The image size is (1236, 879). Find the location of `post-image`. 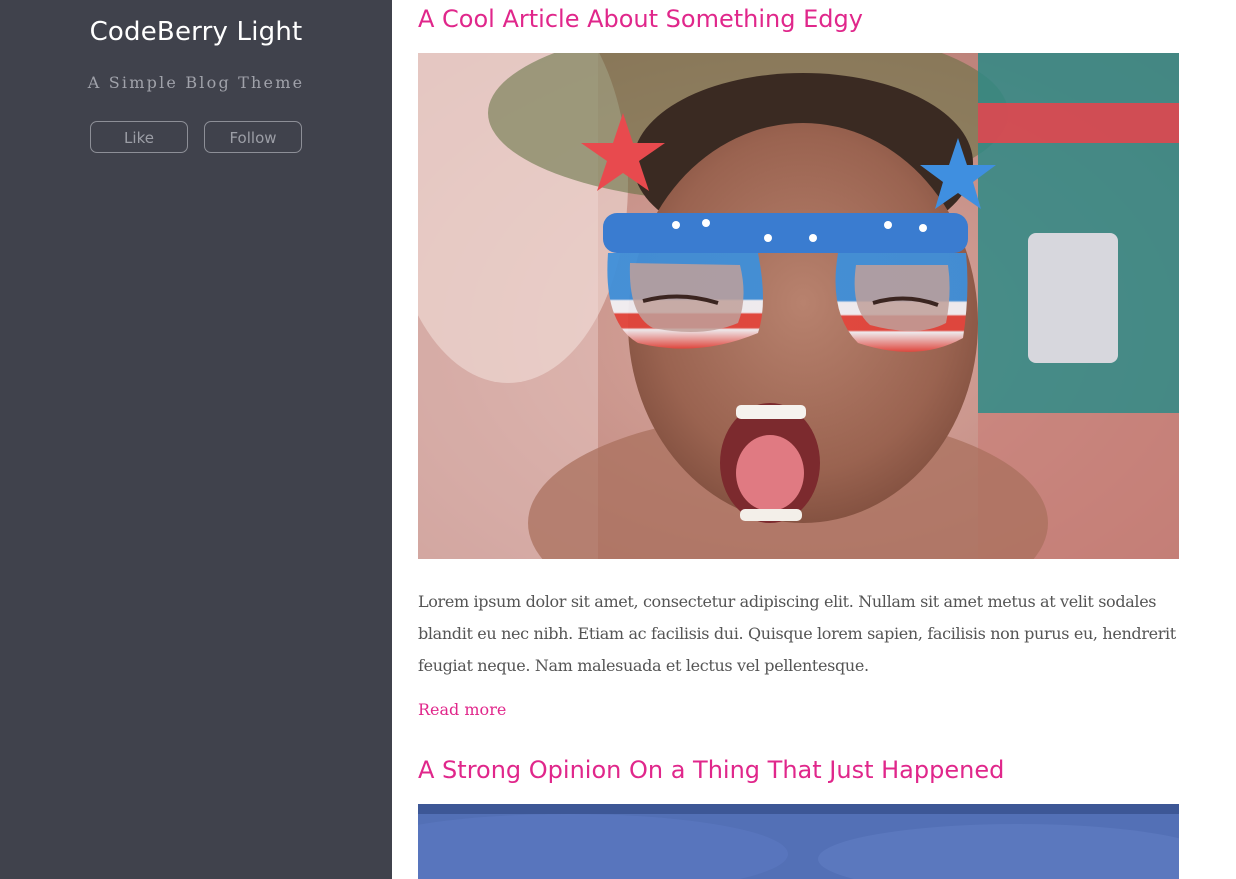

post-image is located at coordinates (798, 841).